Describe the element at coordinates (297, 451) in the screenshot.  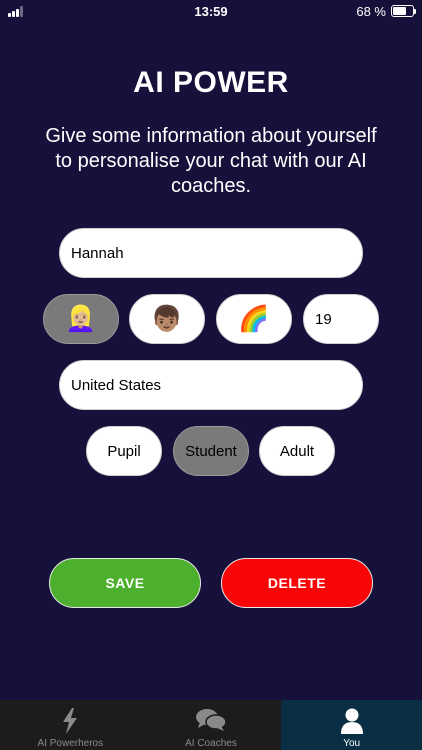
I see `role-option-adult: Adult` at that location.